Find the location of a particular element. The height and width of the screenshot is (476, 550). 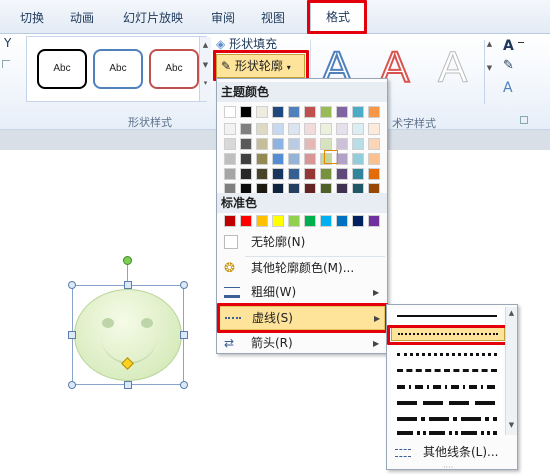

standard-colors-header: 标准色 is located at coordinates (302, 203).